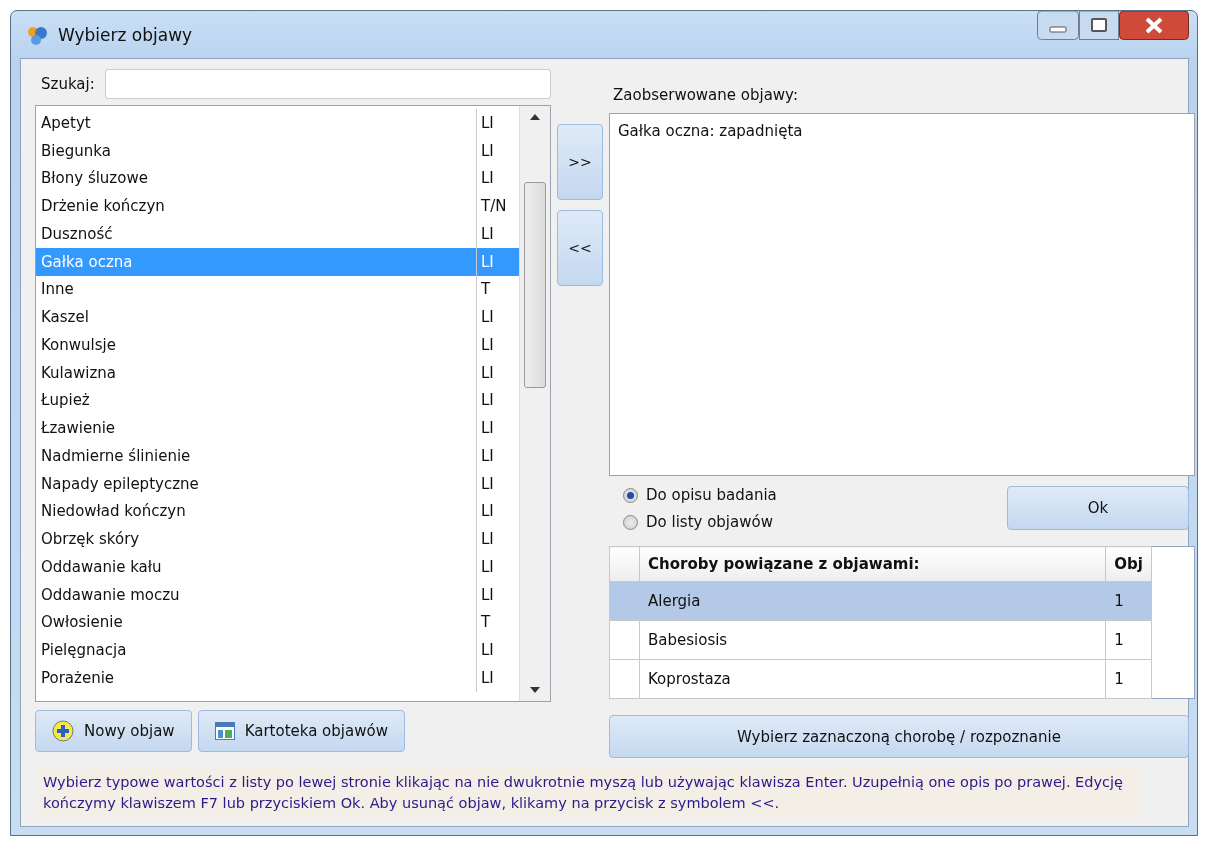 The width and height of the screenshot is (1206, 843). Describe the element at coordinates (68, 84) in the screenshot. I see `search-label: Szukaj:` at that location.